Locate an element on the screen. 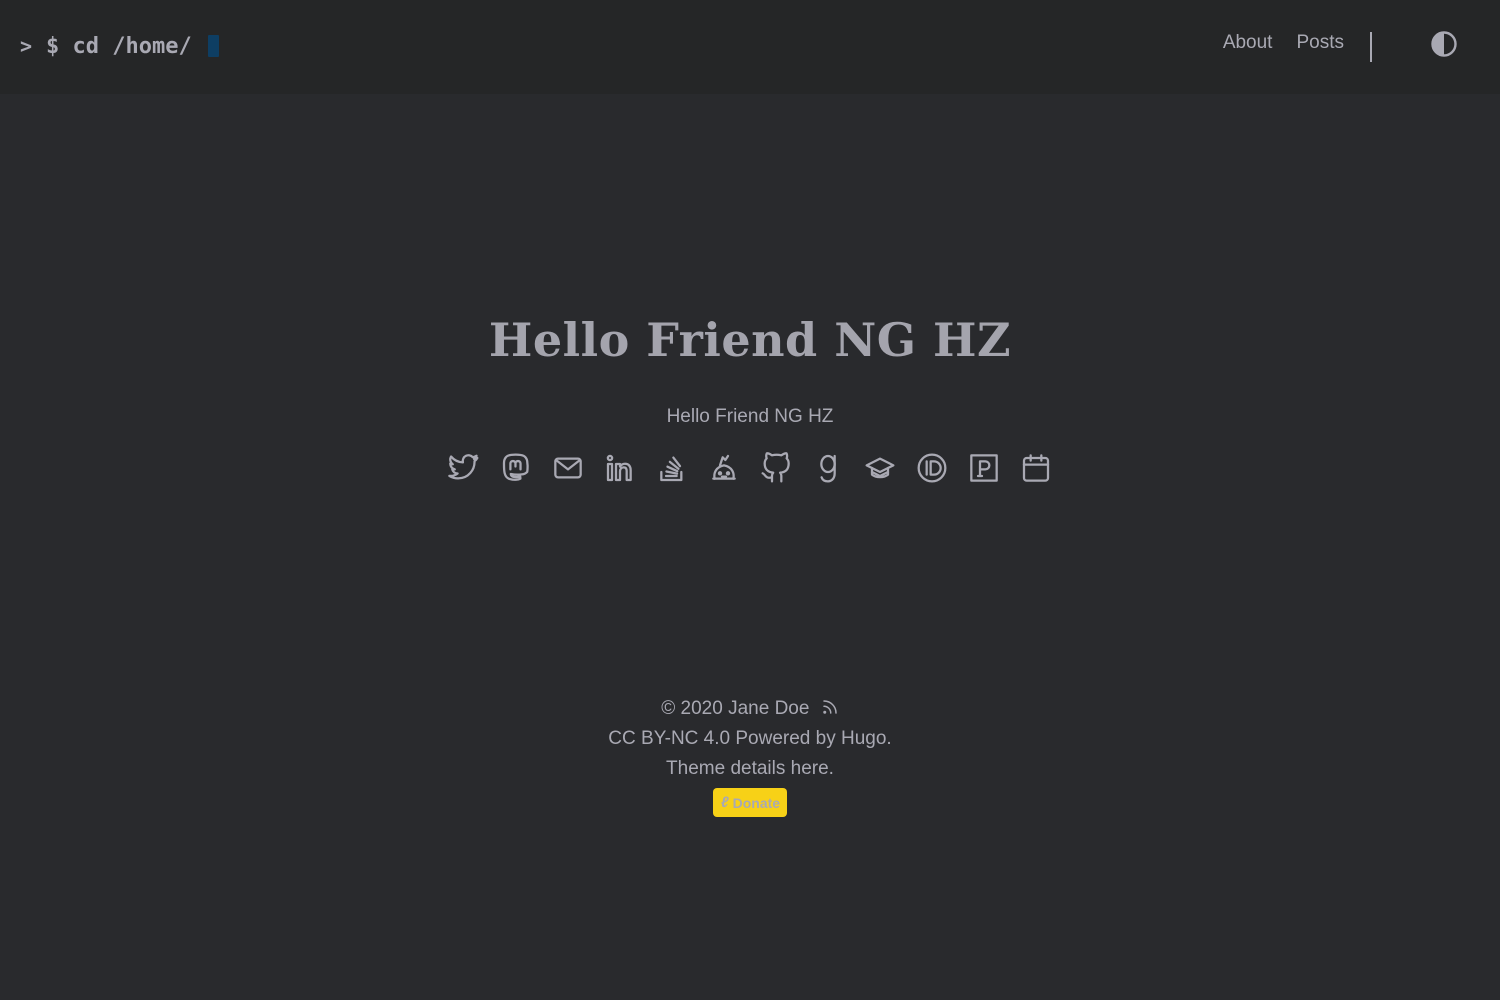  rss-link is located at coordinates (830, 705).